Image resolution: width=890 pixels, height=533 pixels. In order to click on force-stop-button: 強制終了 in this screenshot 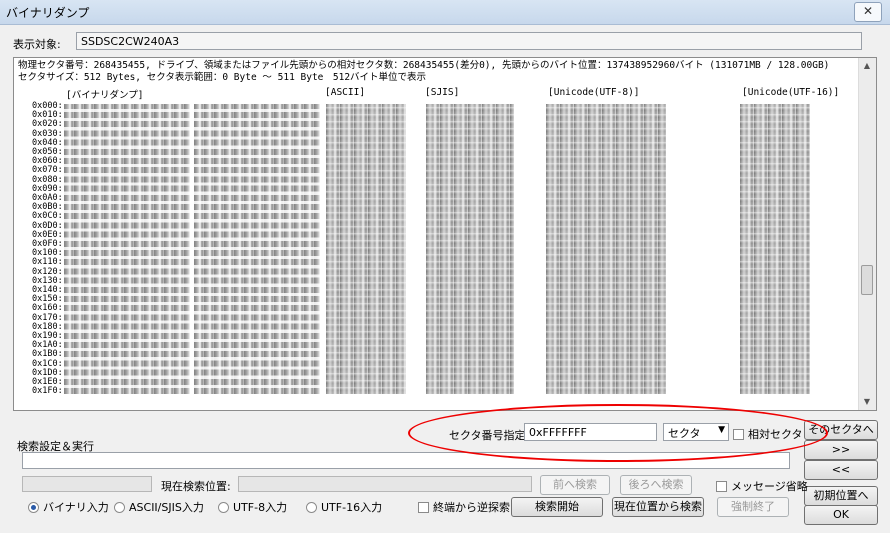, I will do `click(753, 507)`.